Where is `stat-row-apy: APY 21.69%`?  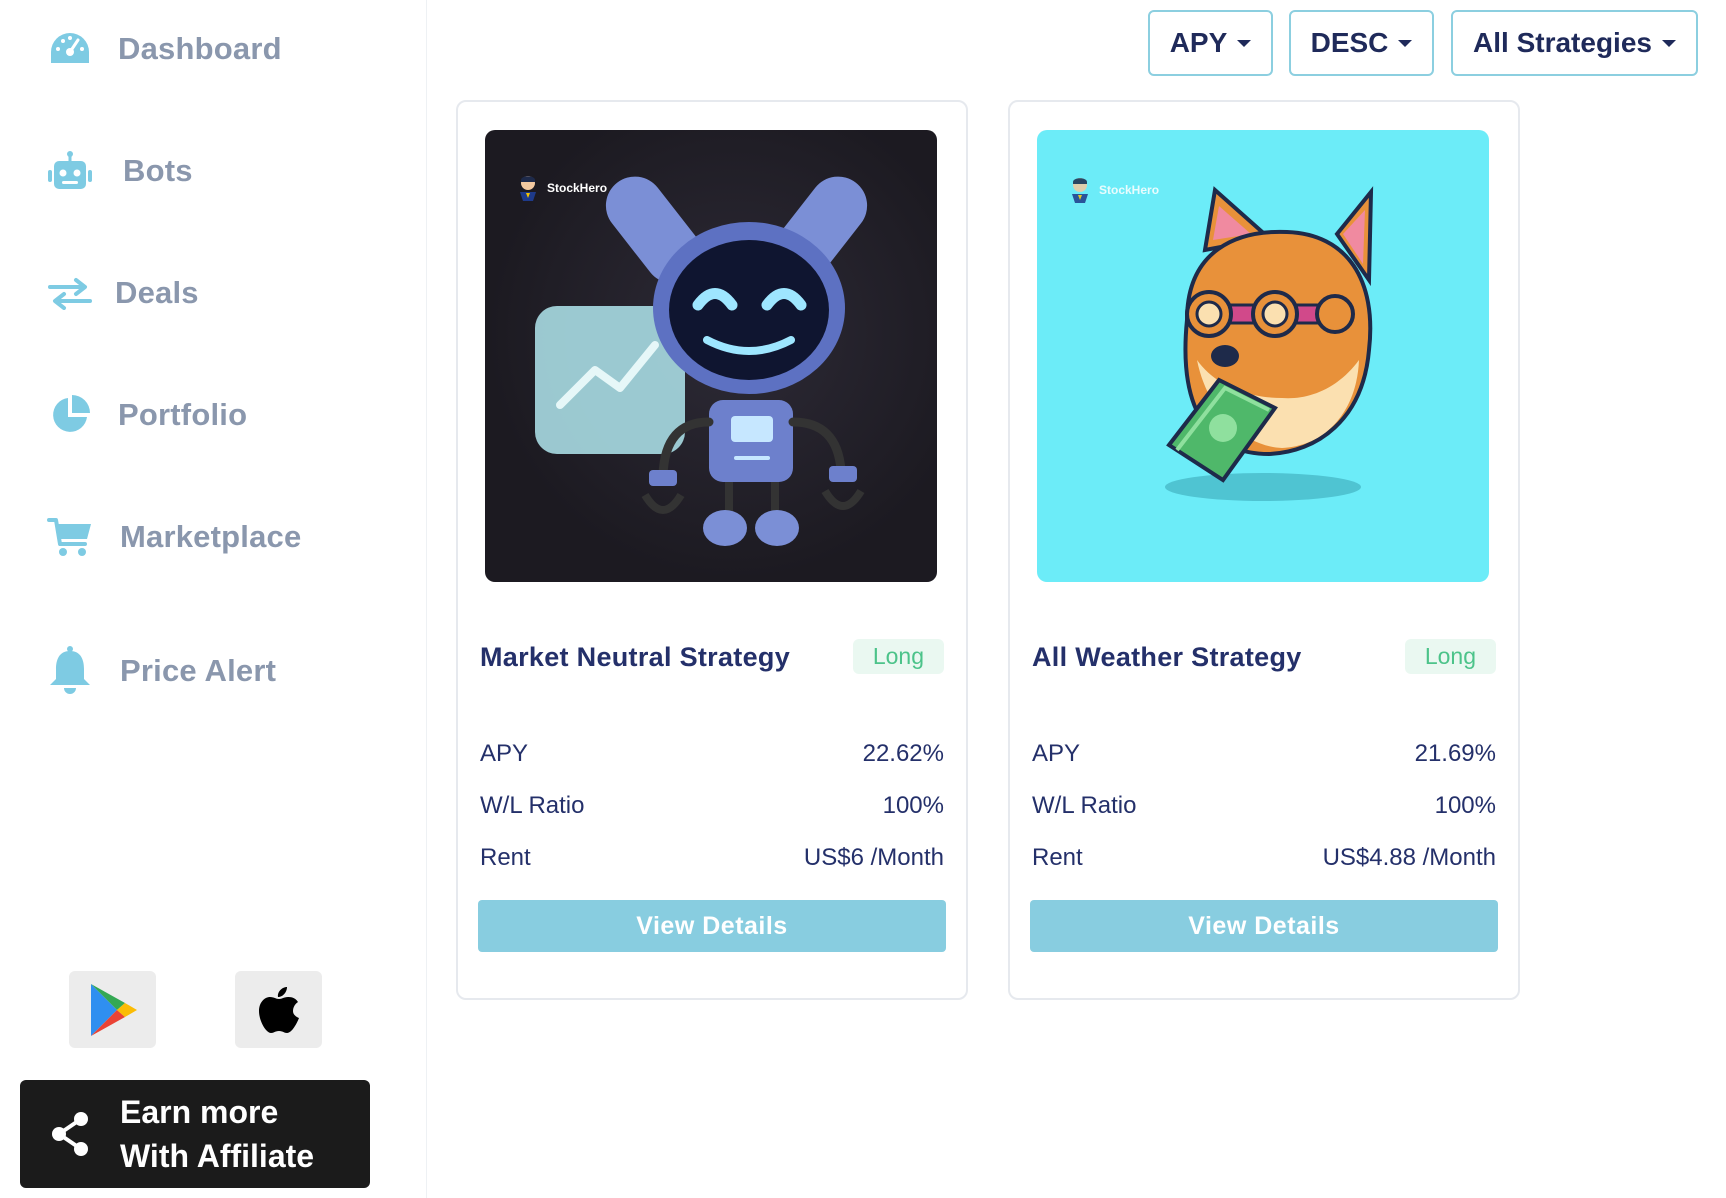 stat-row-apy: APY 21.69% is located at coordinates (1264, 754).